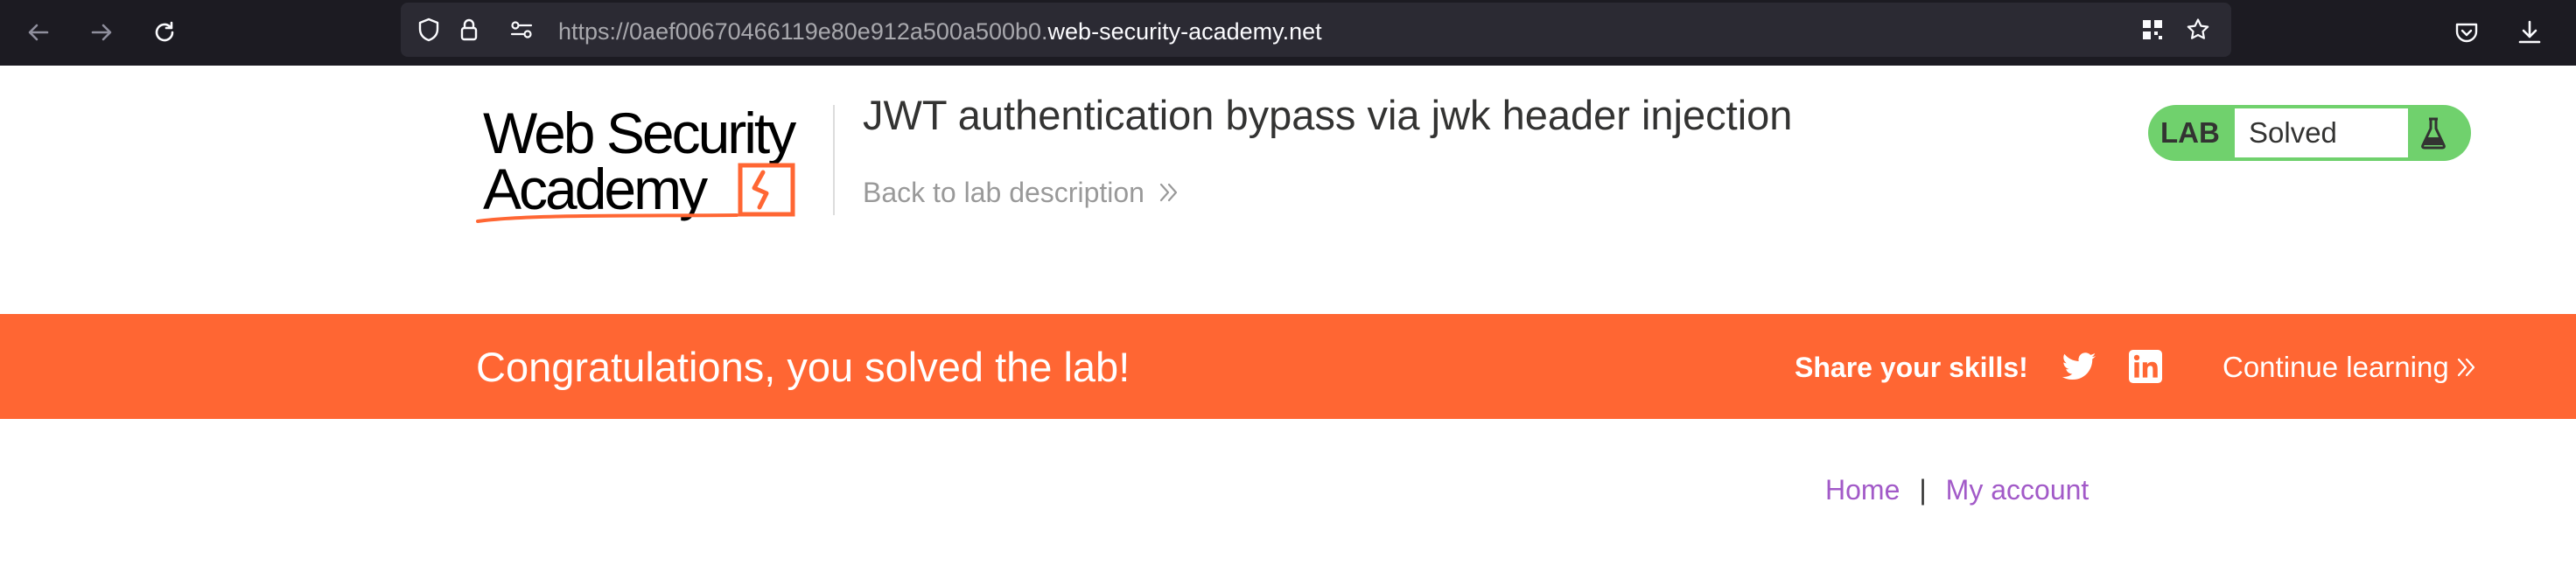 This screenshot has height=579, width=2576. I want to click on continue-learning-link: Continue learning, so click(2350, 367).